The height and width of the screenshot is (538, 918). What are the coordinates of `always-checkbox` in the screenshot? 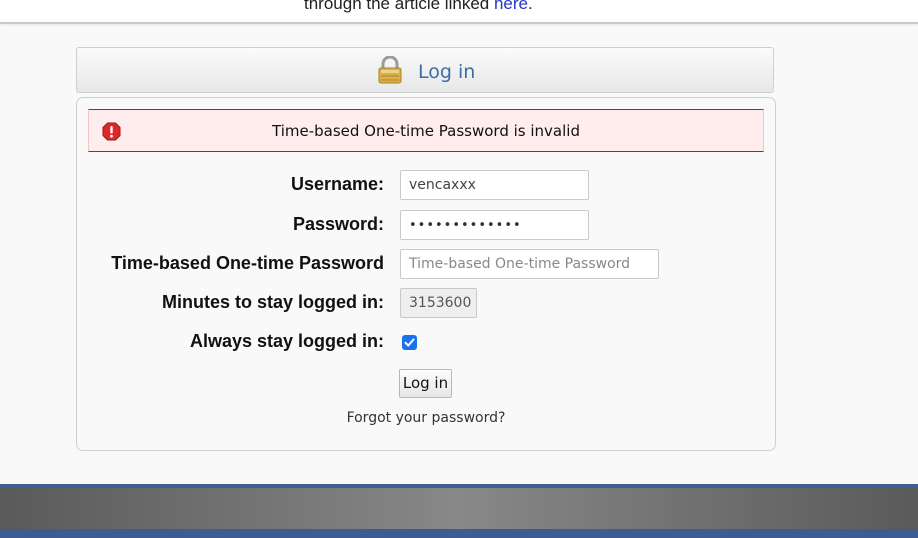 It's located at (409, 342).